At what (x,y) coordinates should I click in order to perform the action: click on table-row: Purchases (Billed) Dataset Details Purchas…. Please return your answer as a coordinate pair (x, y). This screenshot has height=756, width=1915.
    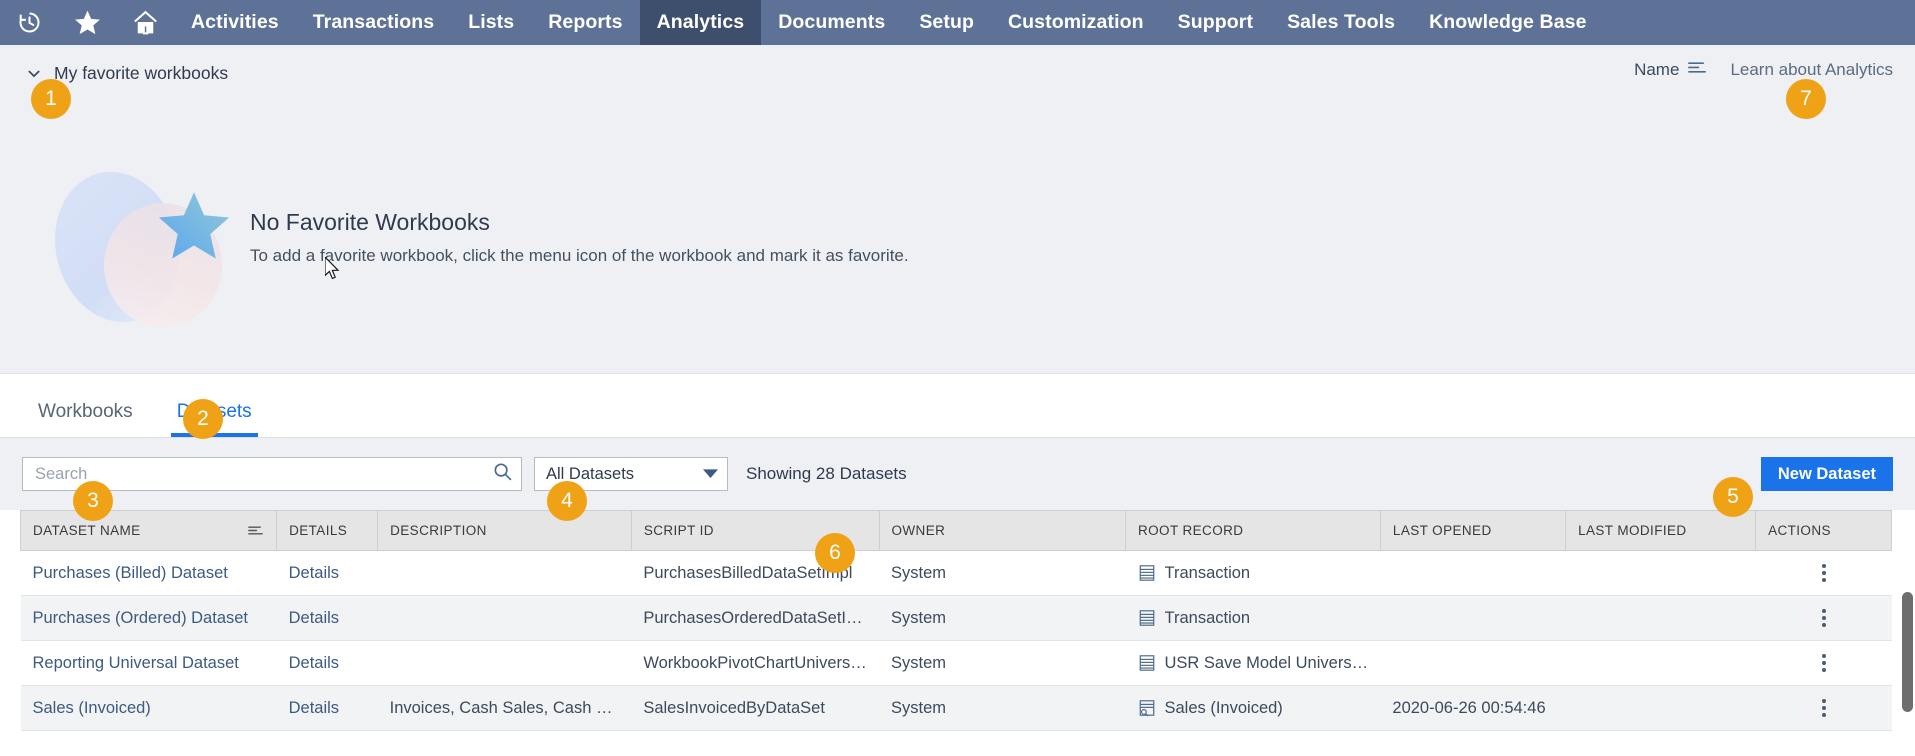
    Looking at the image, I should click on (956, 573).